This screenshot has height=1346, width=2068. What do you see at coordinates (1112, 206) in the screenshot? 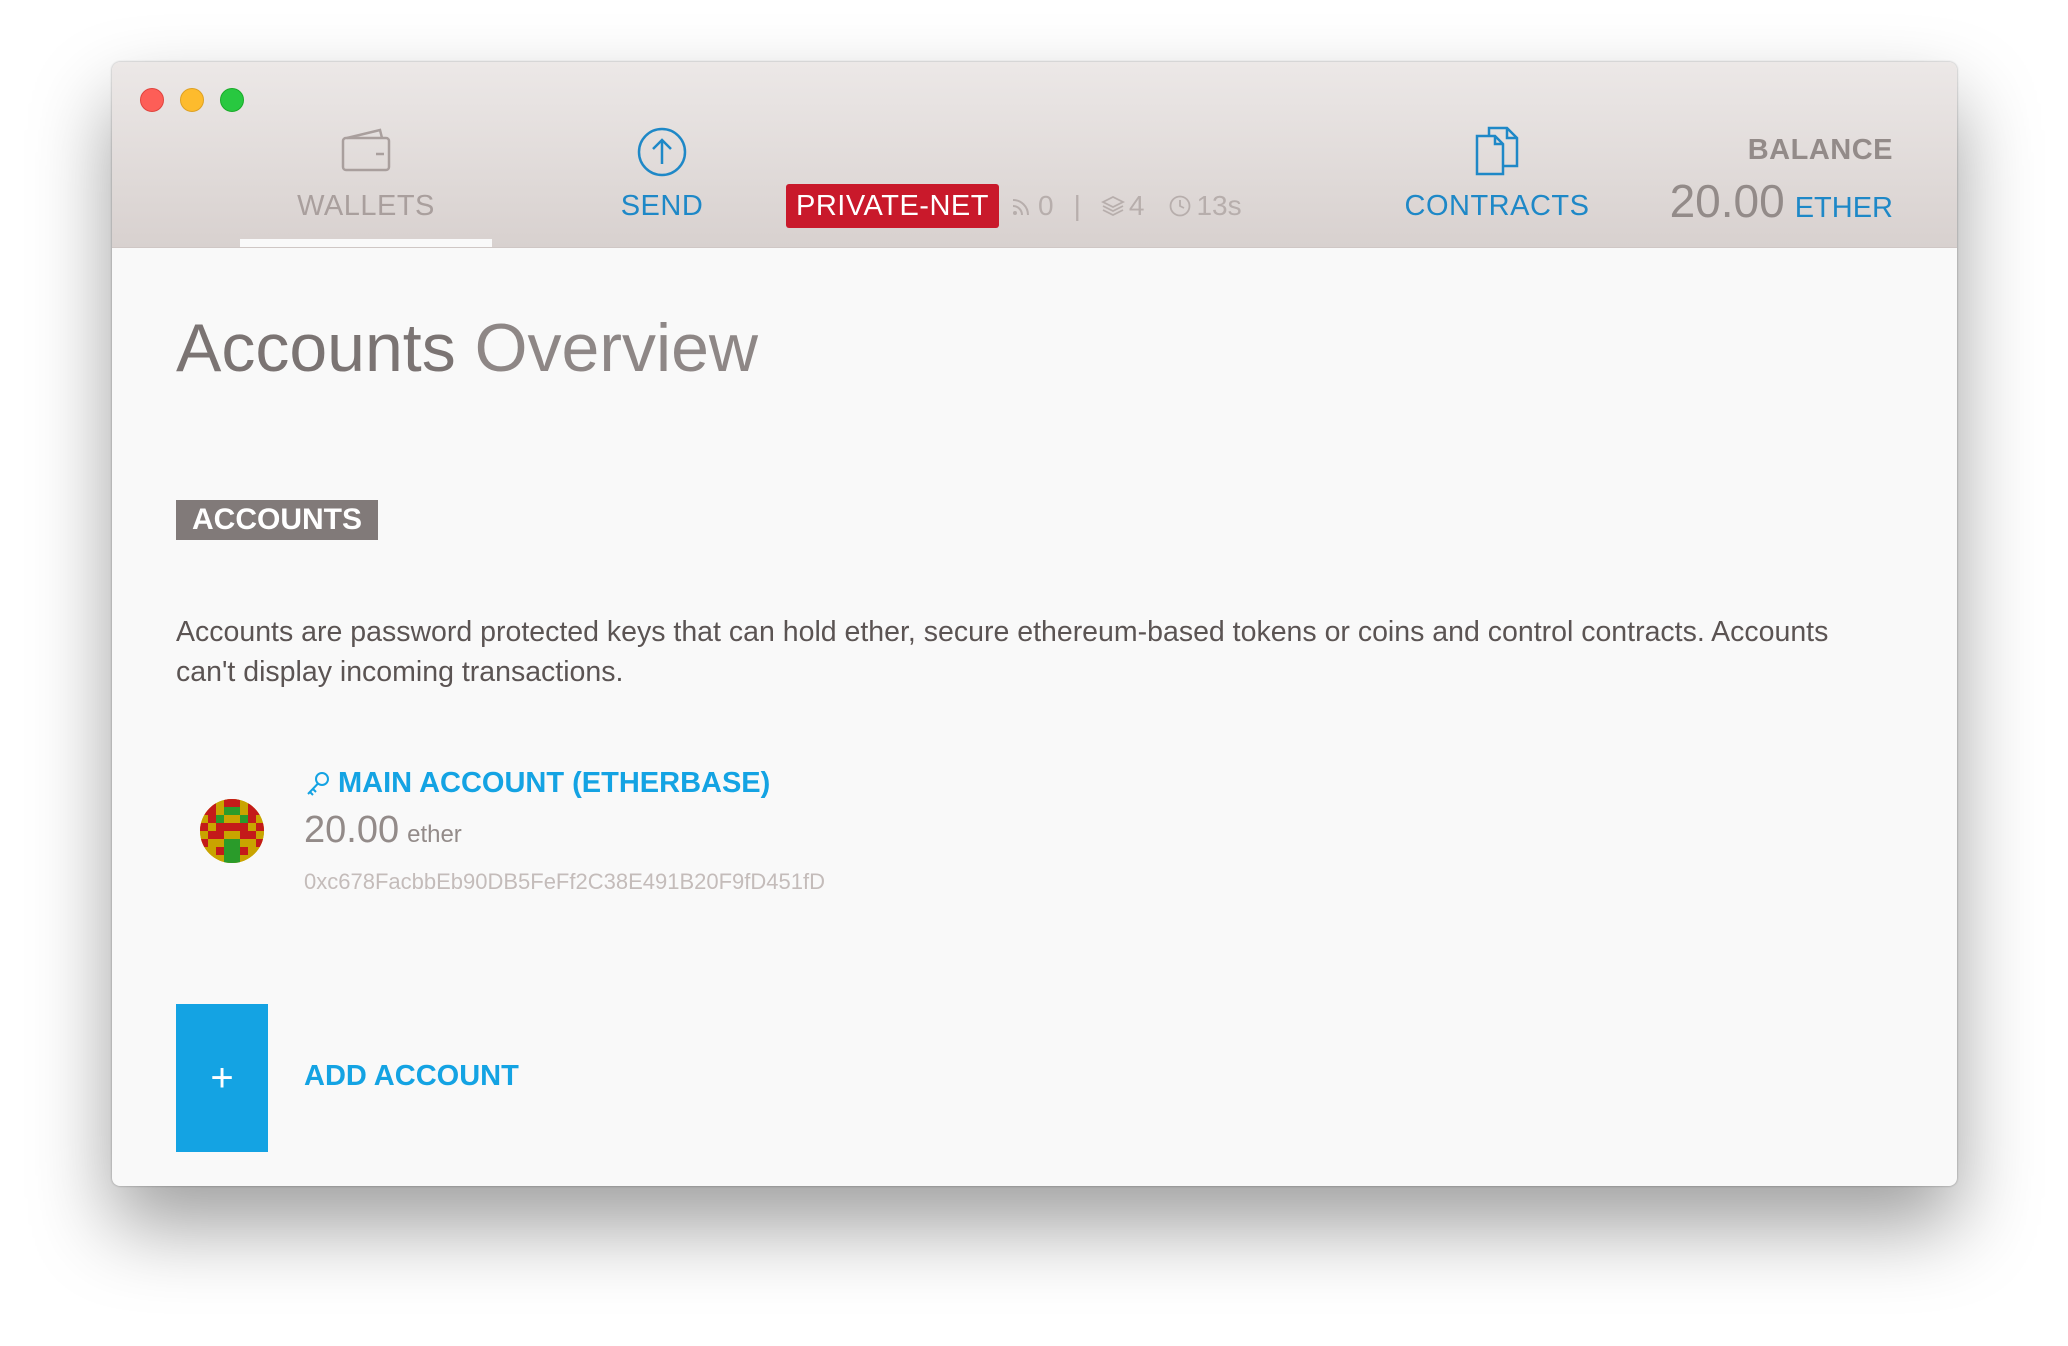
I see `blocks-layers-icon` at bounding box center [1112, 206].